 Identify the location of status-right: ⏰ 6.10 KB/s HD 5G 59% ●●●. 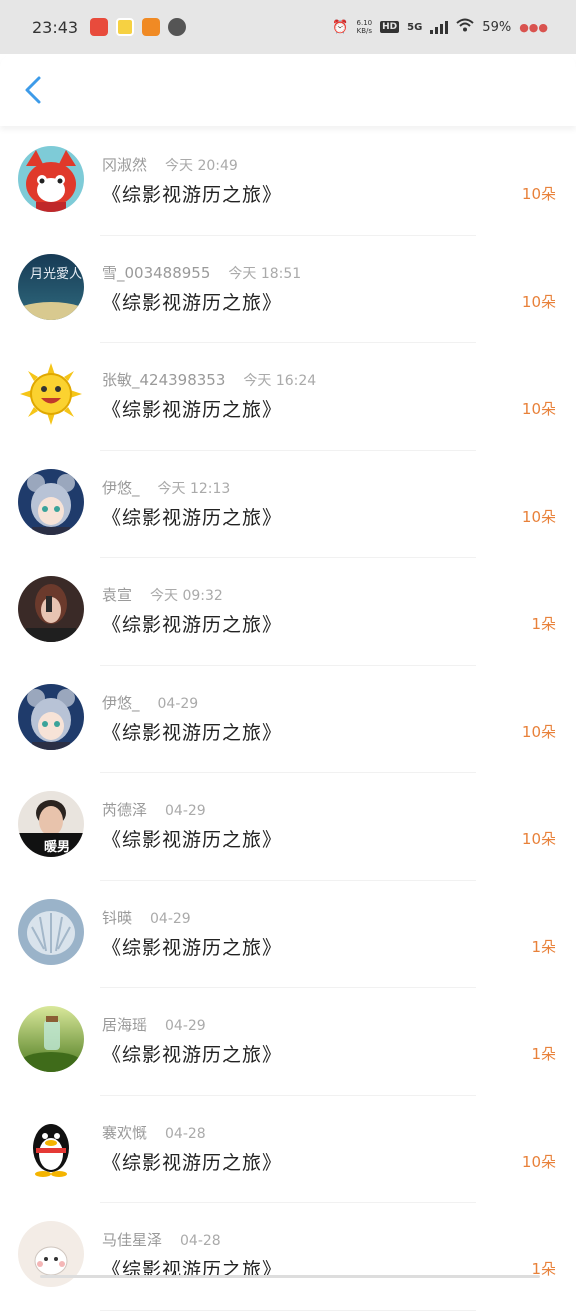
(440, 27).